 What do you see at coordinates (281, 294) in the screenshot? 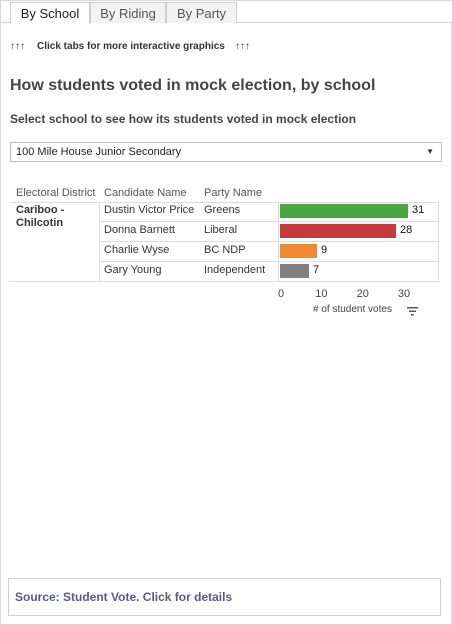
I see `x-tick-label: 0` at bounding box center [281, 294].